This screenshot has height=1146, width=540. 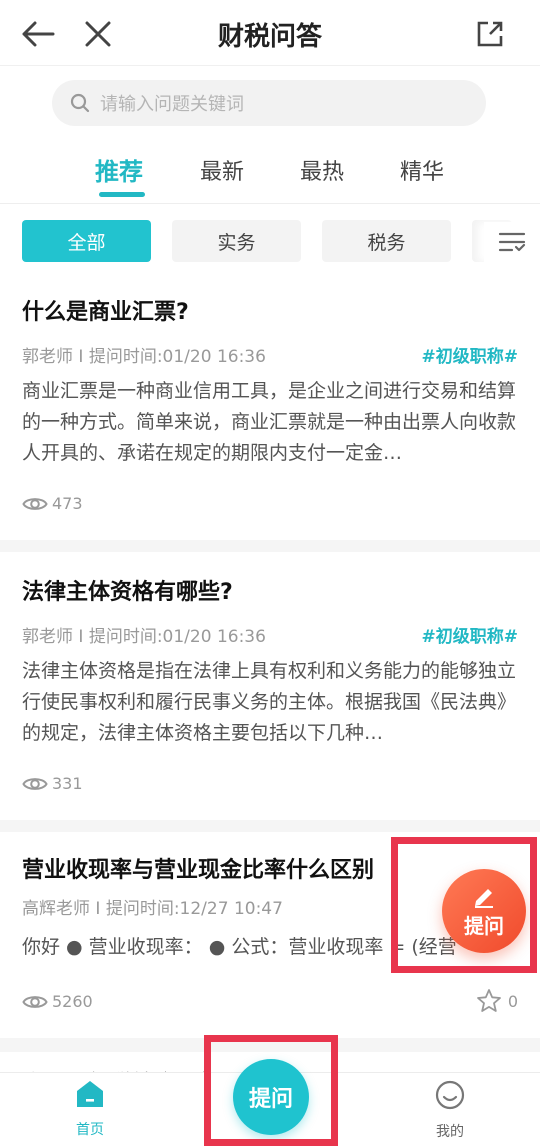 What do you see at coordinates (90, 1130) in the screenshot?
I see `nav-home-label: 首页` at bounding box center [90, 1130].